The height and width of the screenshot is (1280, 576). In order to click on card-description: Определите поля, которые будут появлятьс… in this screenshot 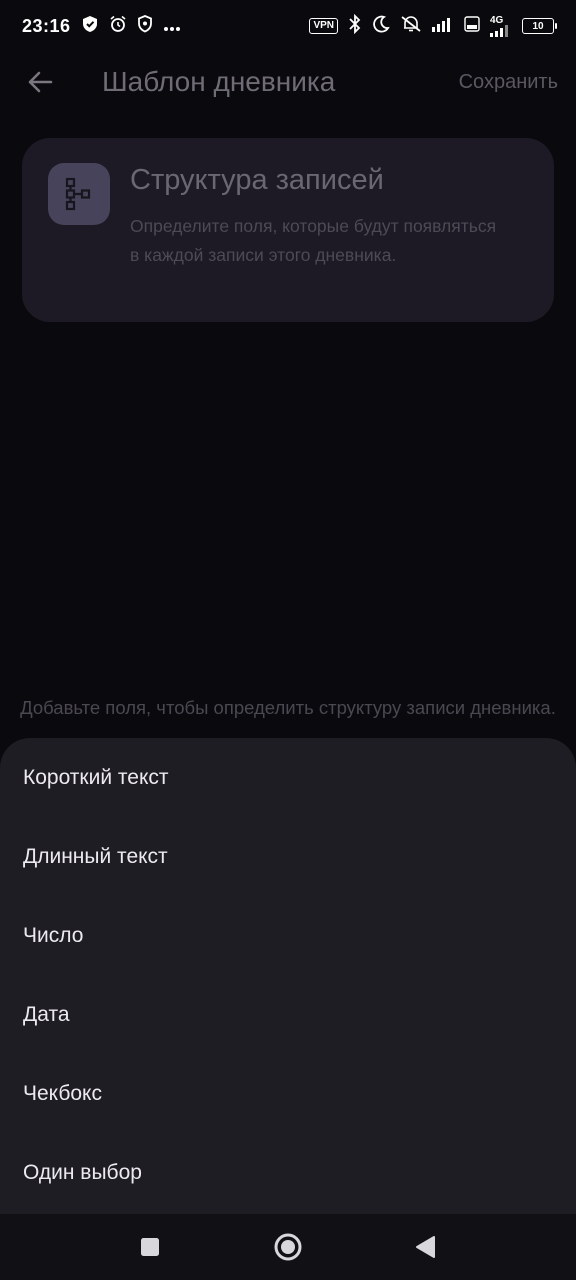, I will do `click(313, 240)`.